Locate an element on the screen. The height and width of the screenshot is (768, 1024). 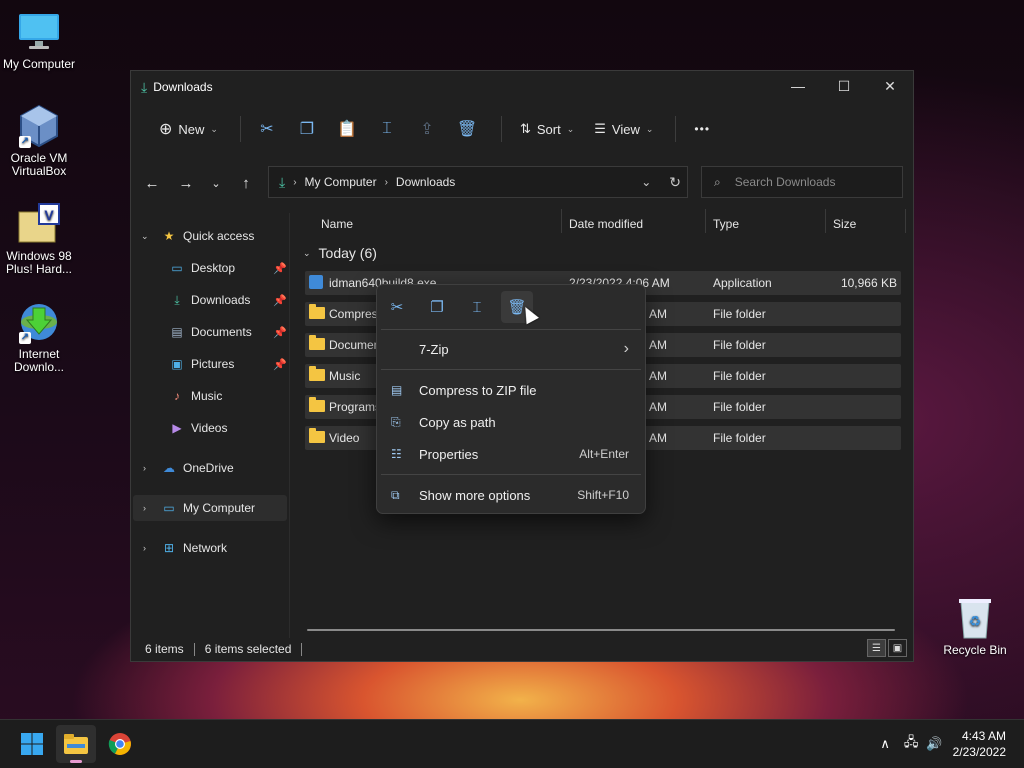
new-button: ⊕ New ⌄ is located at coordinates (188, 129).